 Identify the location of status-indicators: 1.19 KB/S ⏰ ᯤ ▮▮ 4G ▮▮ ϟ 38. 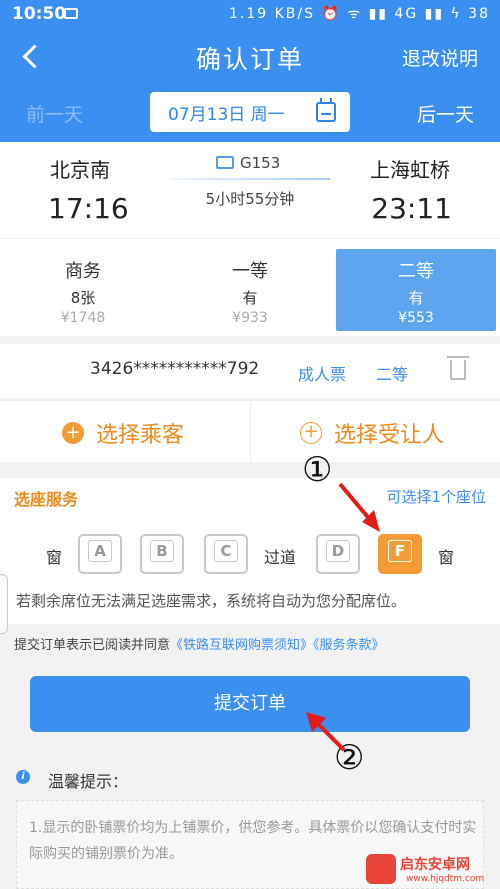
(359, 14).